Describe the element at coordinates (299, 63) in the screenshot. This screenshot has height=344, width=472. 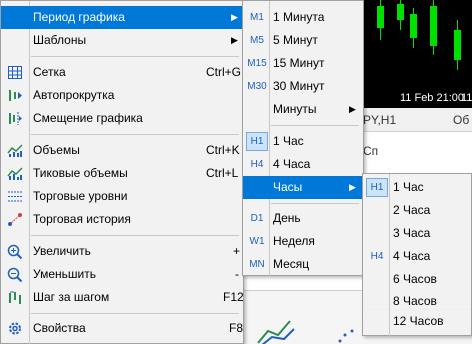
I see `period-item-label: 15 Минут` at that location.